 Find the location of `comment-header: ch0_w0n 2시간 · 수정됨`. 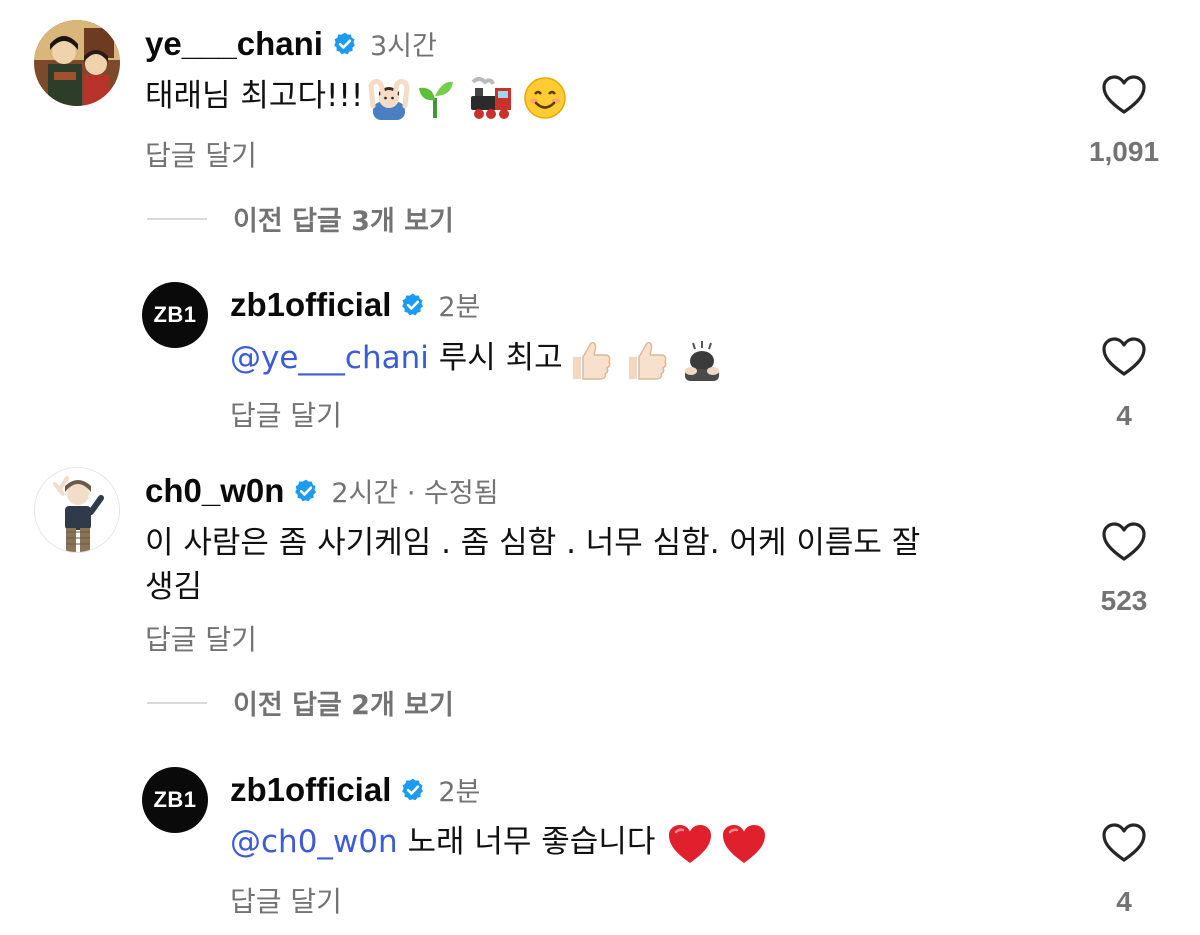

comment-header: ch0_w0n 2시간 · 수정됨 is located at coordinates (322, 490).